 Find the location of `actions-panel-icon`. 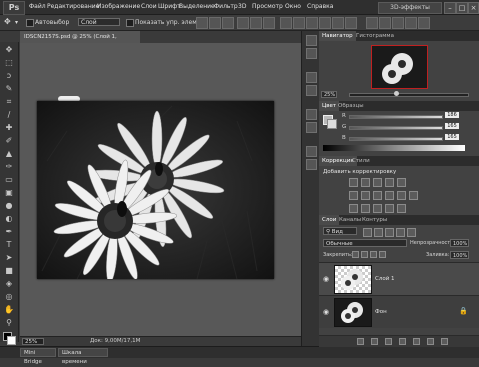

actions-panel-icon is located at coordinates (311, 53).